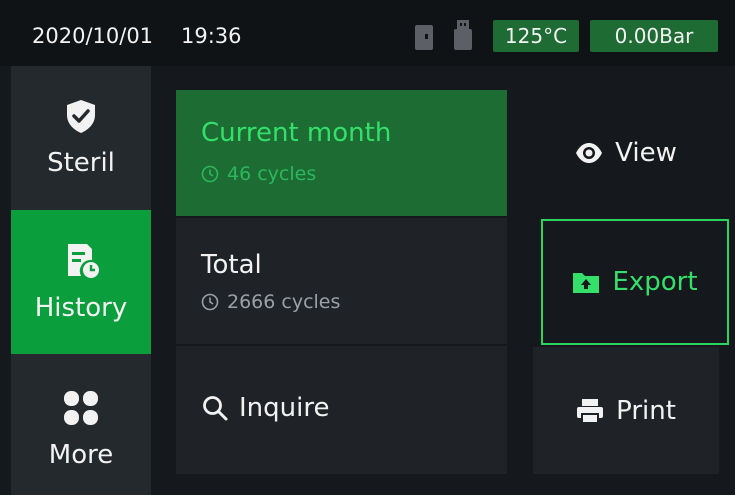 This screenshot has width=735, height=495. What do you see at coordinates (93, 36) in the screenshot?
I see `status-date: 2020/10/01` at bounding box center [93, 36].